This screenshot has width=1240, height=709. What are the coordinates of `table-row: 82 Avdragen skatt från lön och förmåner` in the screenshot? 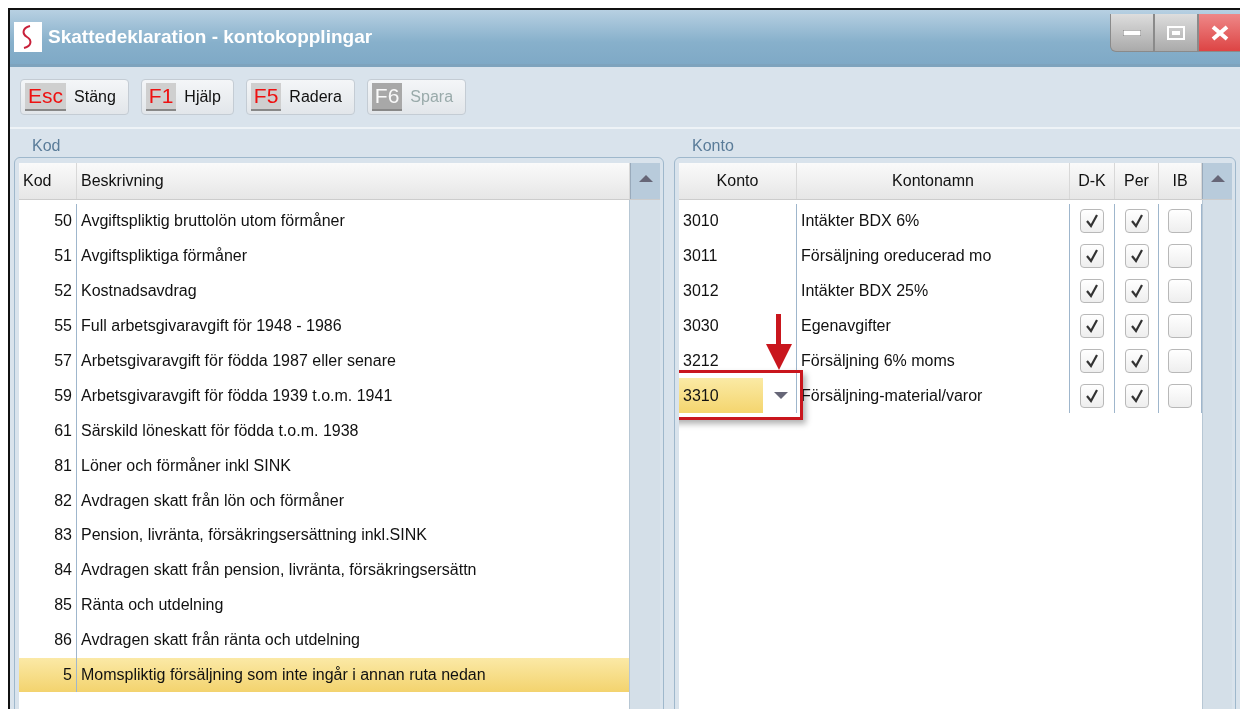 It's located at (324, 500).